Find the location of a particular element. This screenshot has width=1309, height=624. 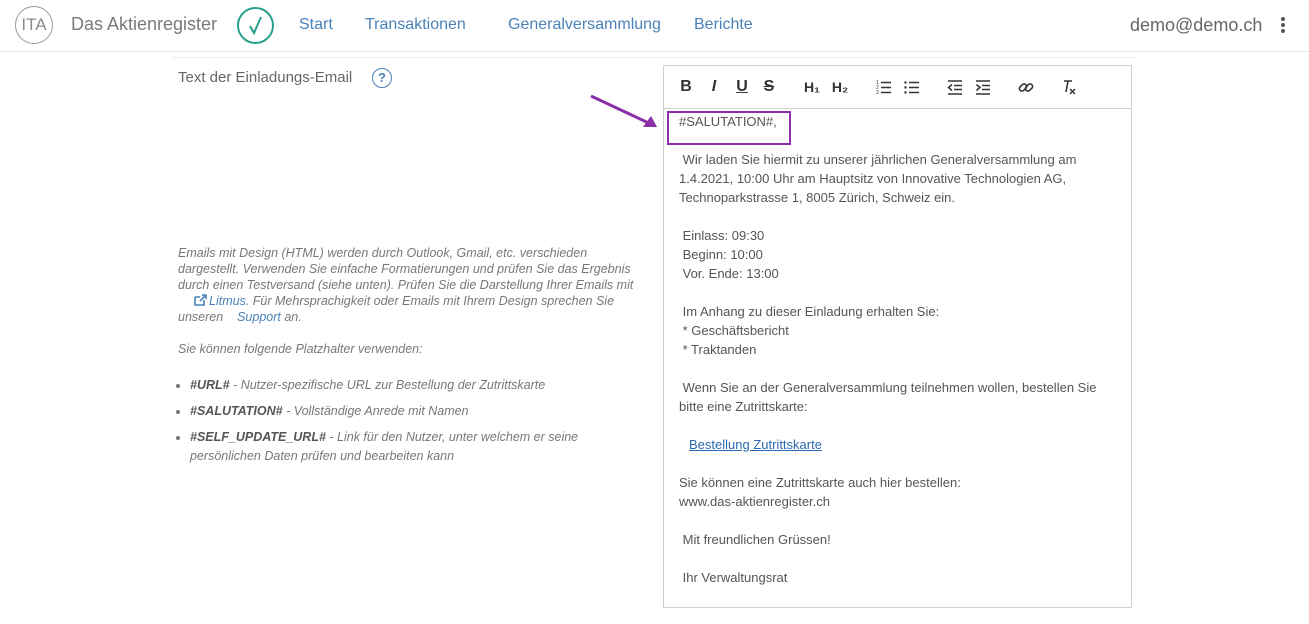

nav-generalversammlung: Generalversammlung is located at coordinates (584, 25).